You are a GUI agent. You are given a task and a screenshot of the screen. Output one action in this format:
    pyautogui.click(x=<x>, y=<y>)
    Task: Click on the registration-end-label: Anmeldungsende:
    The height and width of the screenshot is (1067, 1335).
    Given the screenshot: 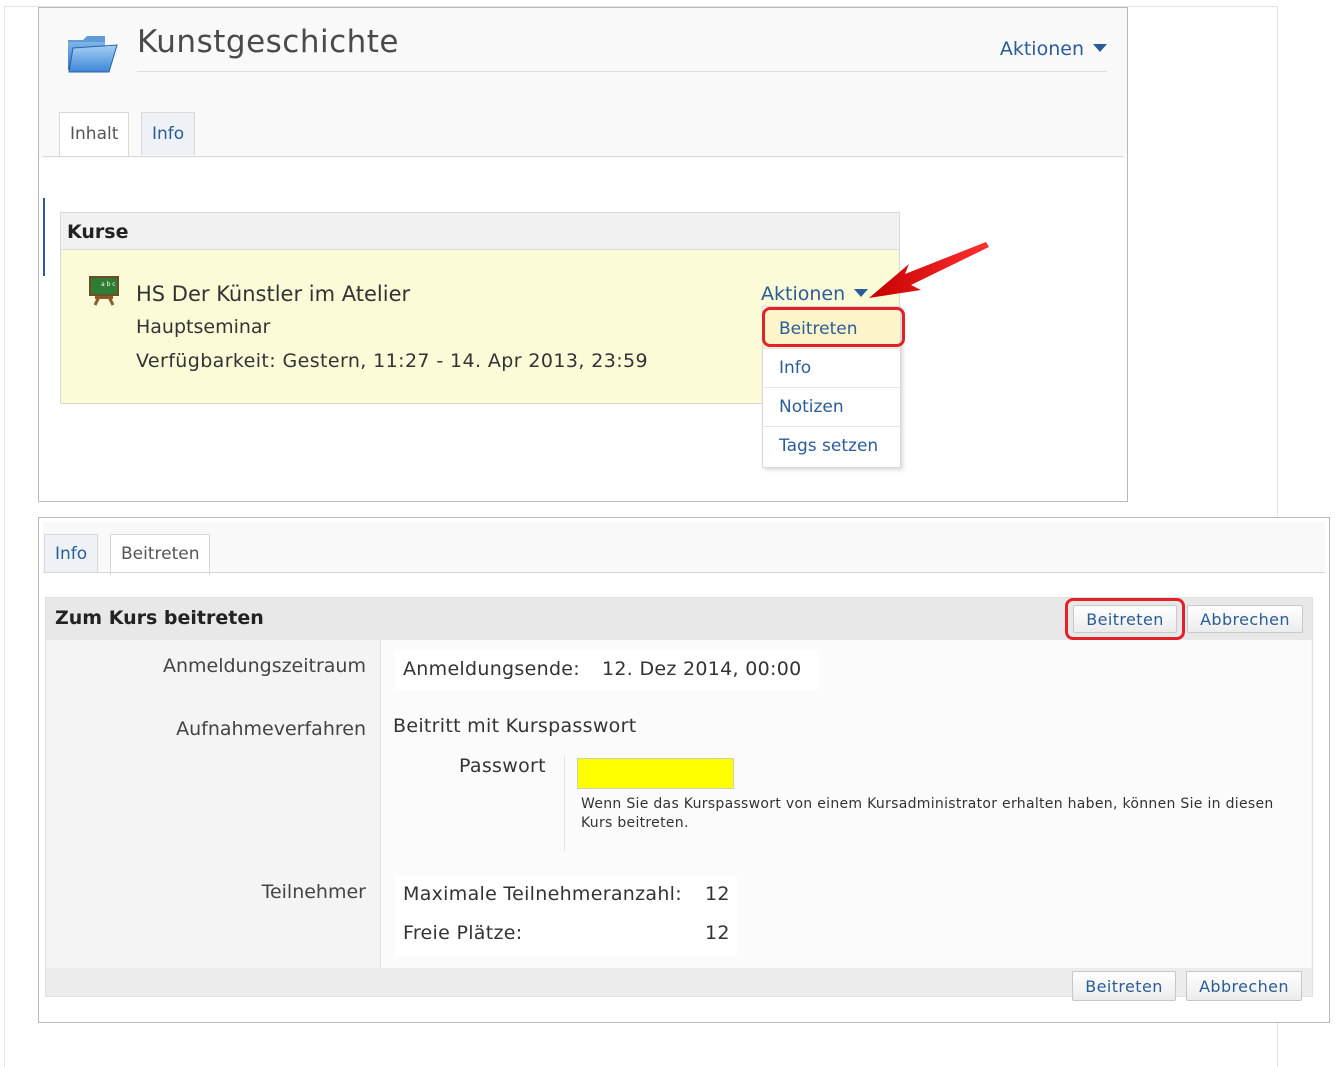 What is the action you would take?
    pyautogui.click(x=492, y=669)
    